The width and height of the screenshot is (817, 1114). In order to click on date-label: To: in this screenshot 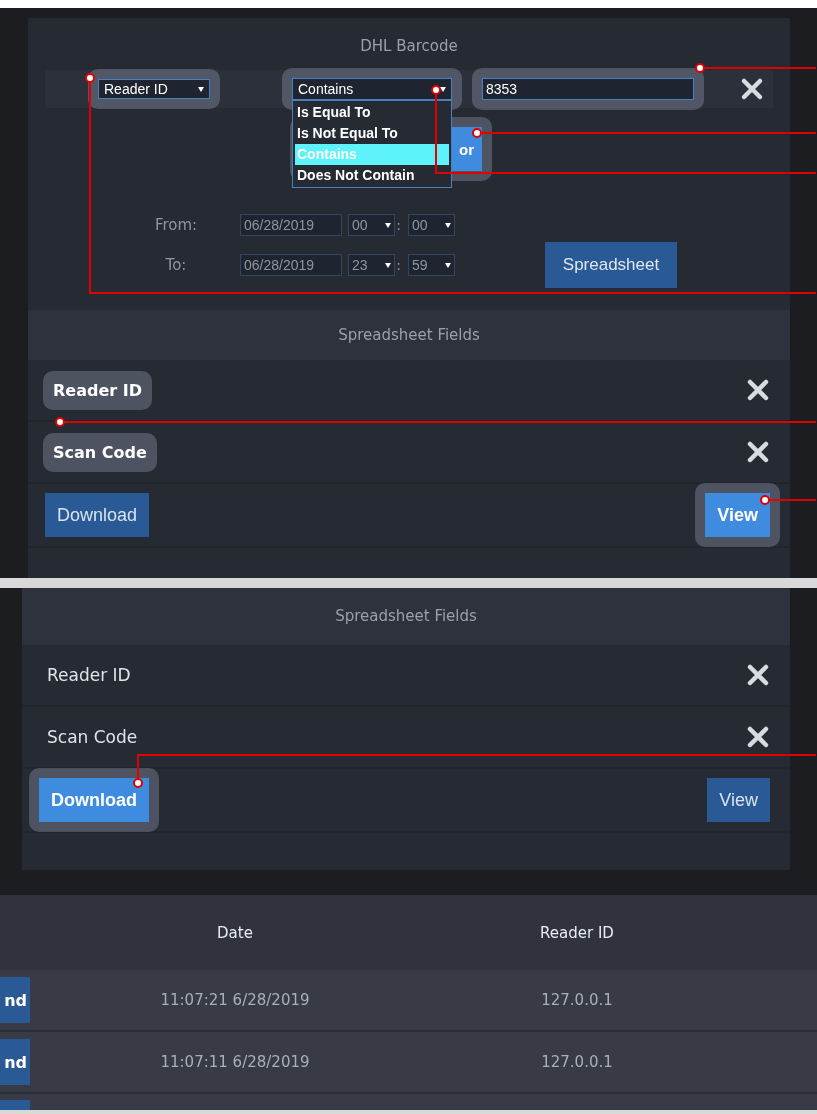, I will do `click(176, 265)`.